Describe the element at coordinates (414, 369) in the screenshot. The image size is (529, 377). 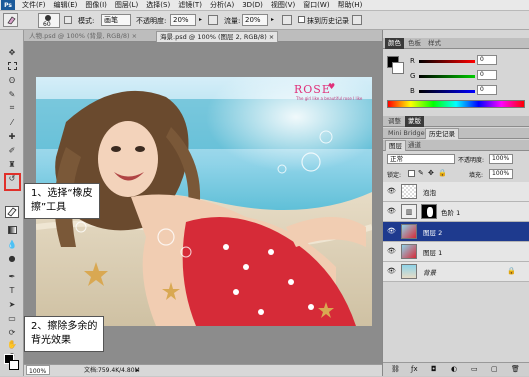
I see `fx-icon: ƒx` at that location.